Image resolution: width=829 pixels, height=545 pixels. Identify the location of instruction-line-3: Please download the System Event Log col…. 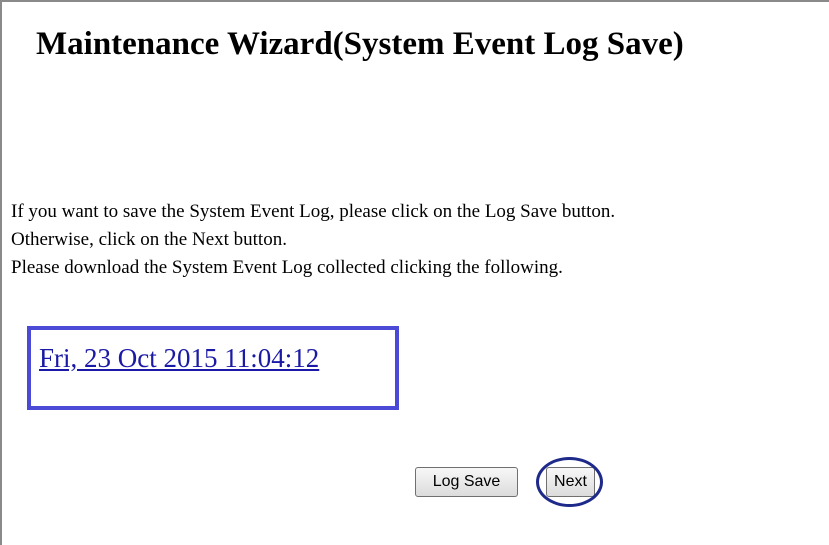
(287, 267).